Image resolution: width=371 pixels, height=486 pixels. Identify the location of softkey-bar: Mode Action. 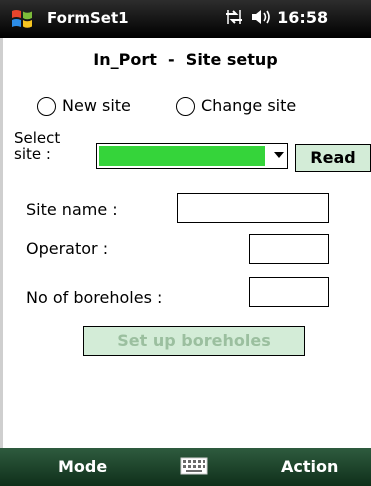
(185, 467).